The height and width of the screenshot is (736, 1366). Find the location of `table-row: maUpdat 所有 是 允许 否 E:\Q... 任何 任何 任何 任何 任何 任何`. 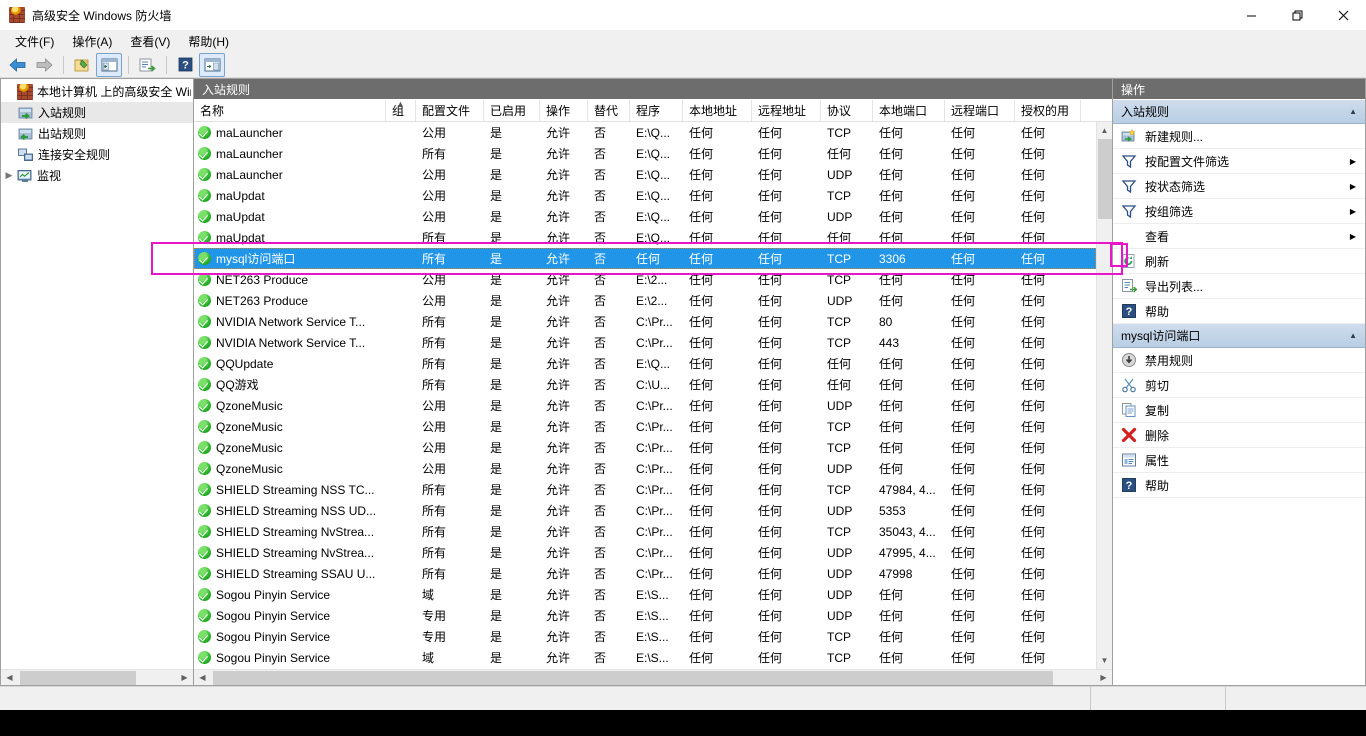

table-row: maUpdat 所有 是 允许 否 E:\Q... 任何 任何 任何 任何 任何 任何 is located at coordinates (645, 237).